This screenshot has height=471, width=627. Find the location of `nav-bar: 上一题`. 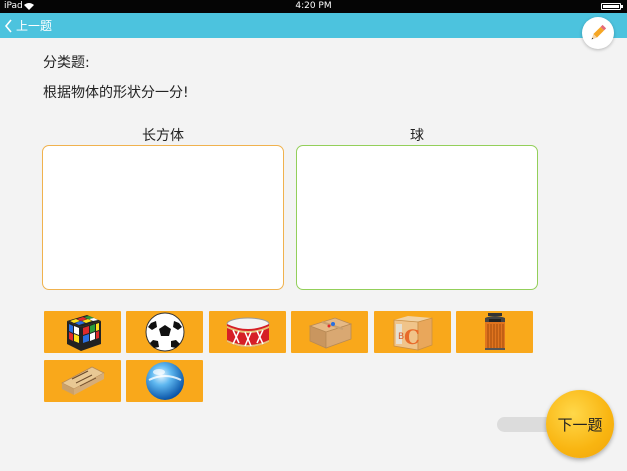

nav-bar: 上一题 is located at coordinates (313, 25).